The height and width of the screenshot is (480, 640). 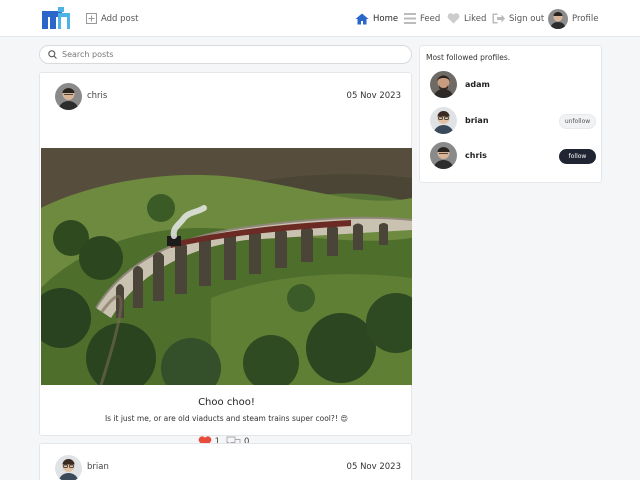 What do you see at coordinates (57, 18) in the screenshot?
I see `app-logo-icon` at bounding box center [57, 18].